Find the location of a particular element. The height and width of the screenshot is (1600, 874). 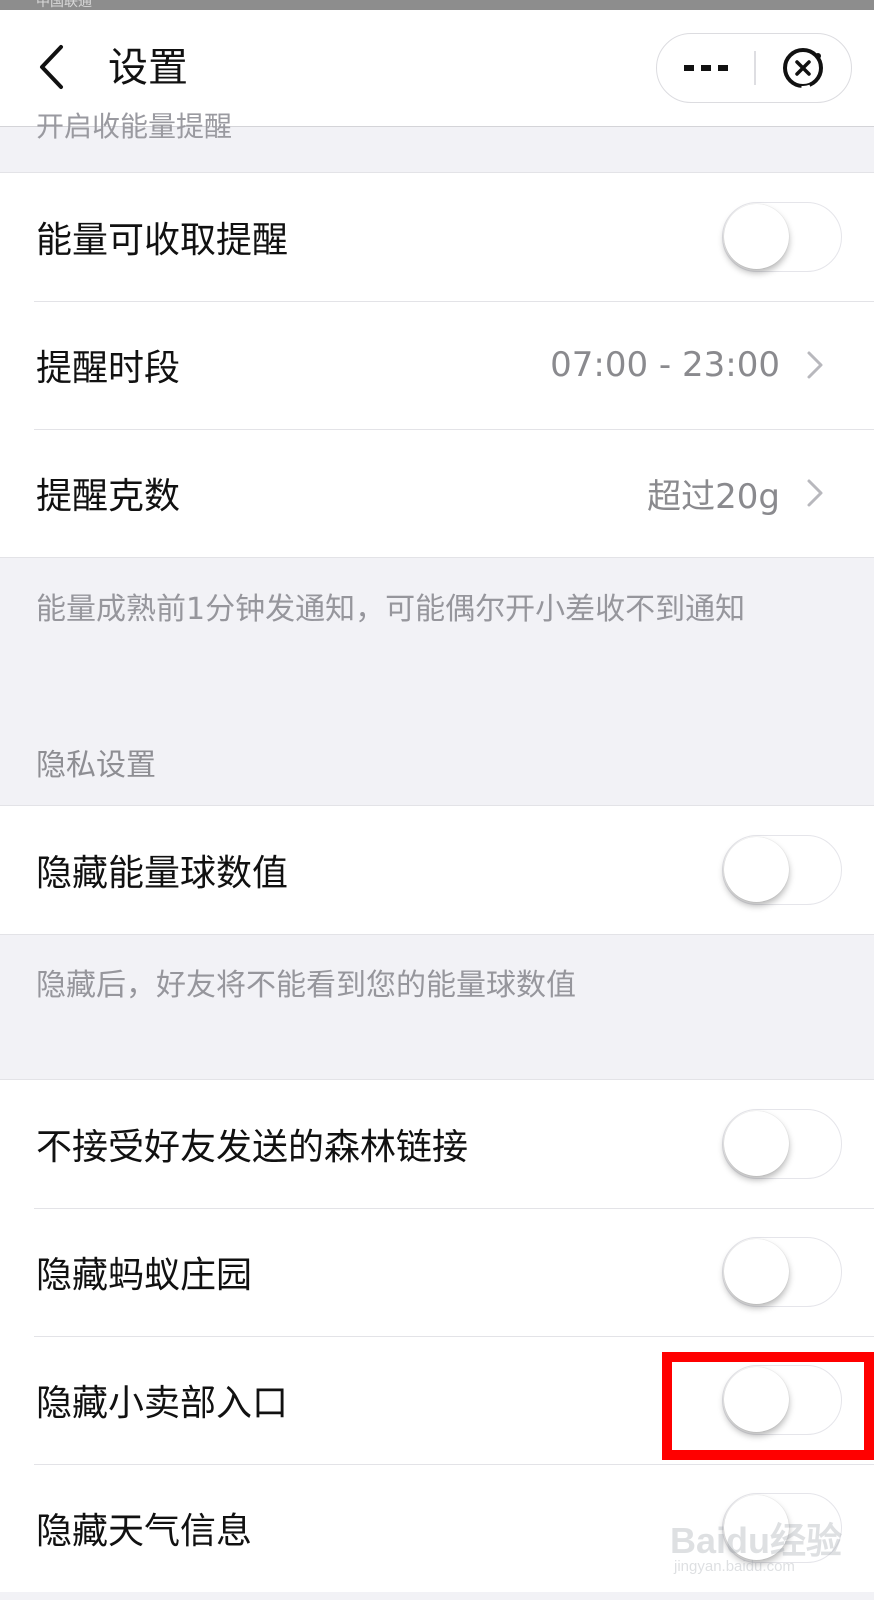

list-item-reminder-grams: 提醒克数 超过20g is located at coordinates (437, 493).